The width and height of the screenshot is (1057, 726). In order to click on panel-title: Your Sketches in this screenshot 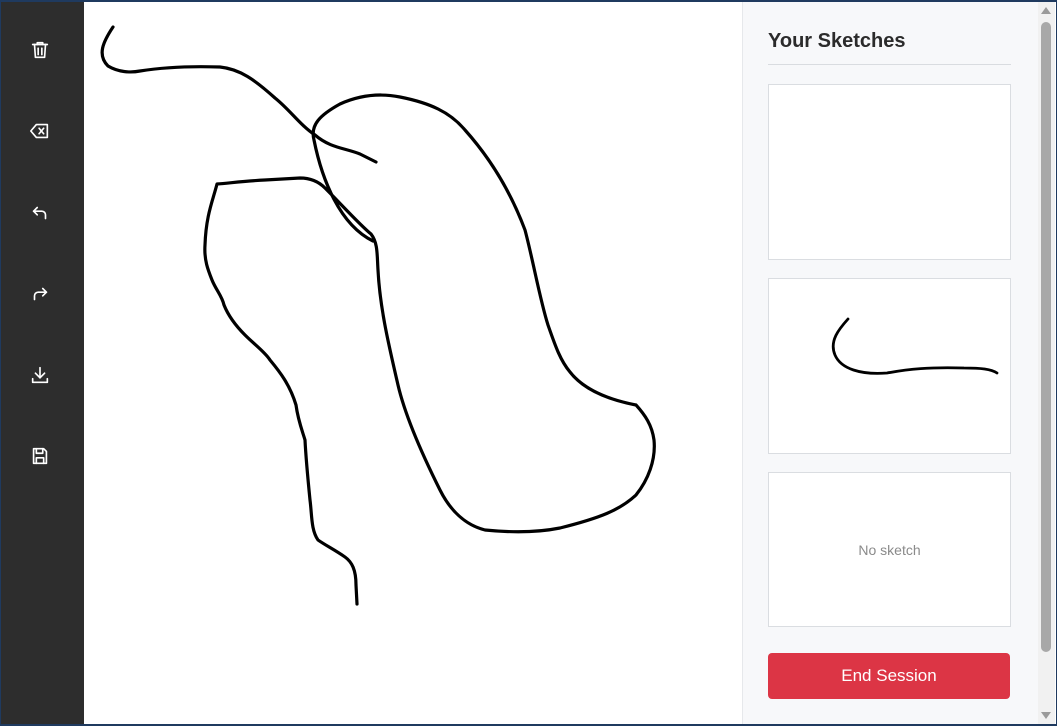, I will do `click(837, 41)`.